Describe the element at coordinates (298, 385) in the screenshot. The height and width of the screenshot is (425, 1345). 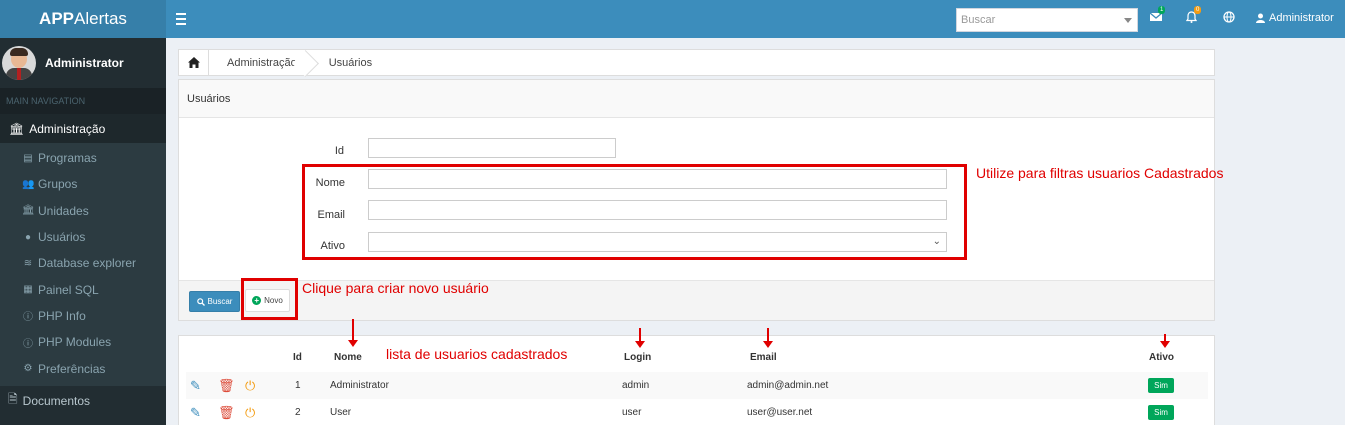
I see `cell-id: 1` at that location.